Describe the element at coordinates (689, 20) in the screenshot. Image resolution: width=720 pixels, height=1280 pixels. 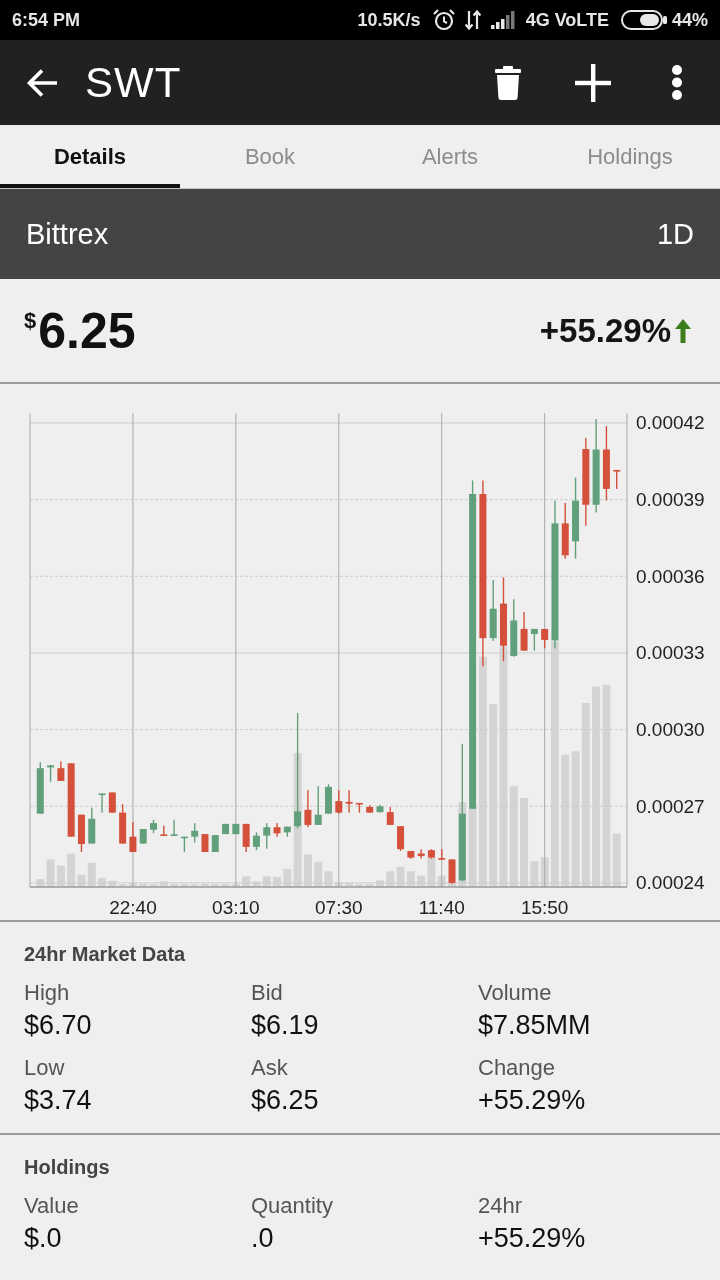
I see `battery-percent: 44%` at that location.